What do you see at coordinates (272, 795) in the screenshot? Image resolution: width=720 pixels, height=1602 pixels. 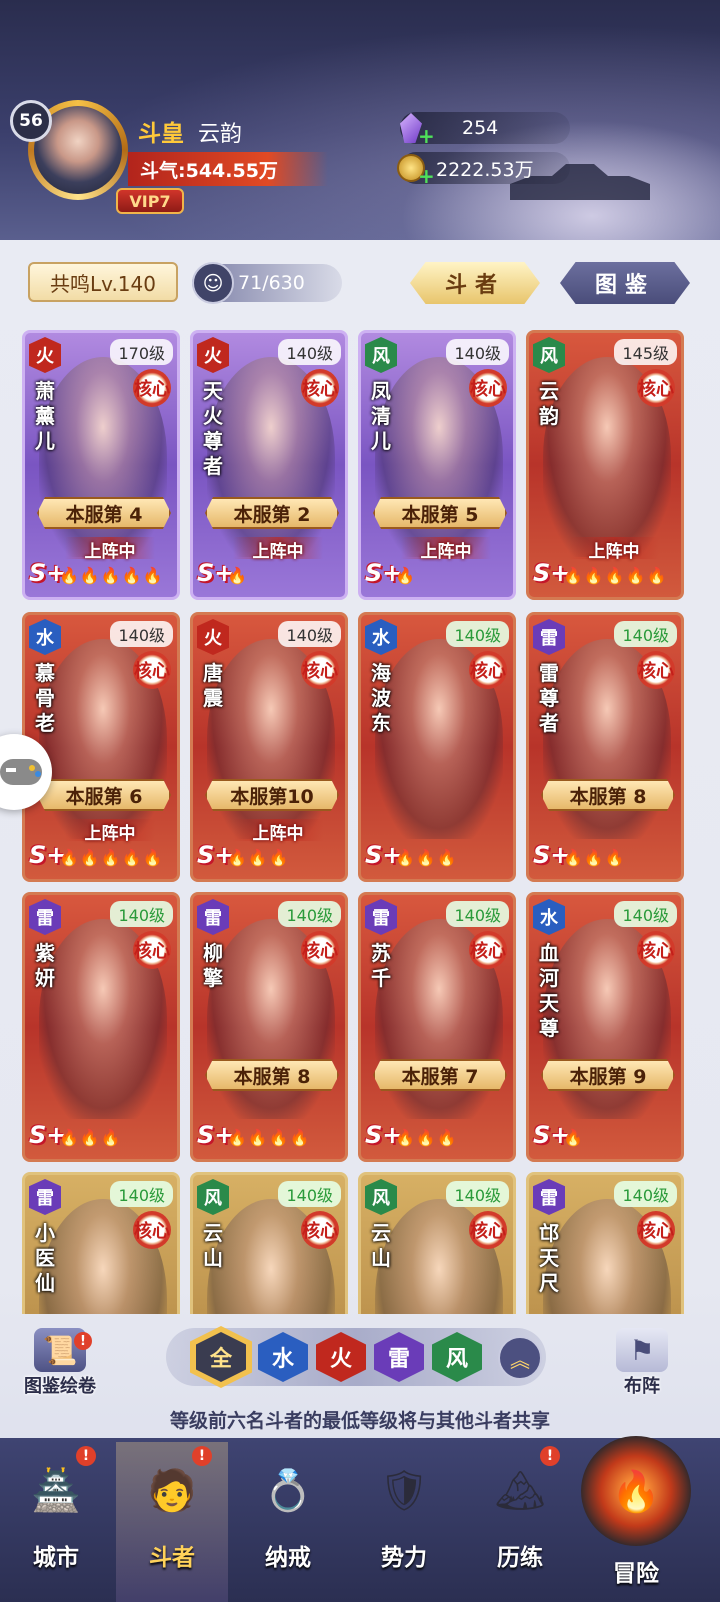 I see `server-rank-banner: 本服第10` at bounding box center [272, 795].